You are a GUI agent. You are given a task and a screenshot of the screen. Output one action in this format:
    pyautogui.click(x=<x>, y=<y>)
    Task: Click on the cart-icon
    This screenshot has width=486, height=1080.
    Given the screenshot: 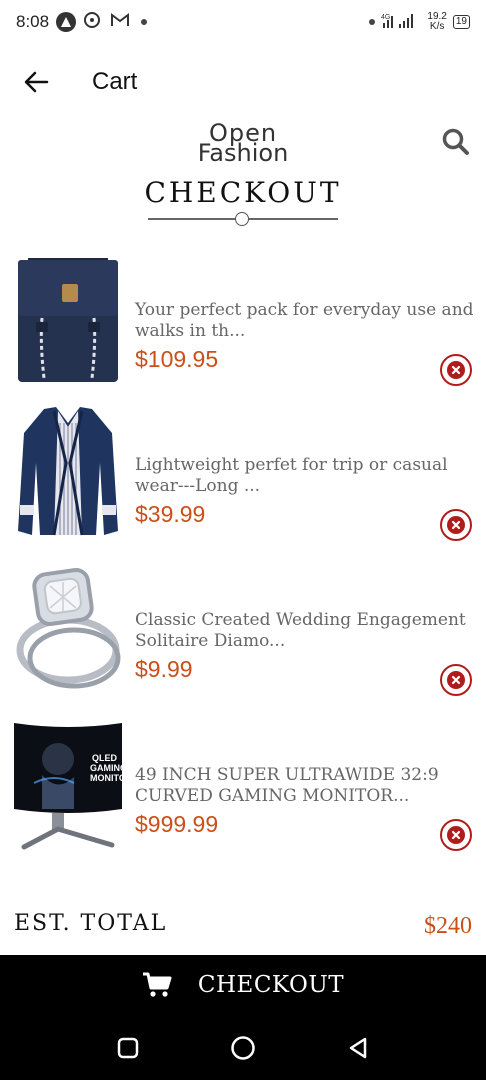 What is the action you would take?
    pyautogui.click(x=157, y=984)
    